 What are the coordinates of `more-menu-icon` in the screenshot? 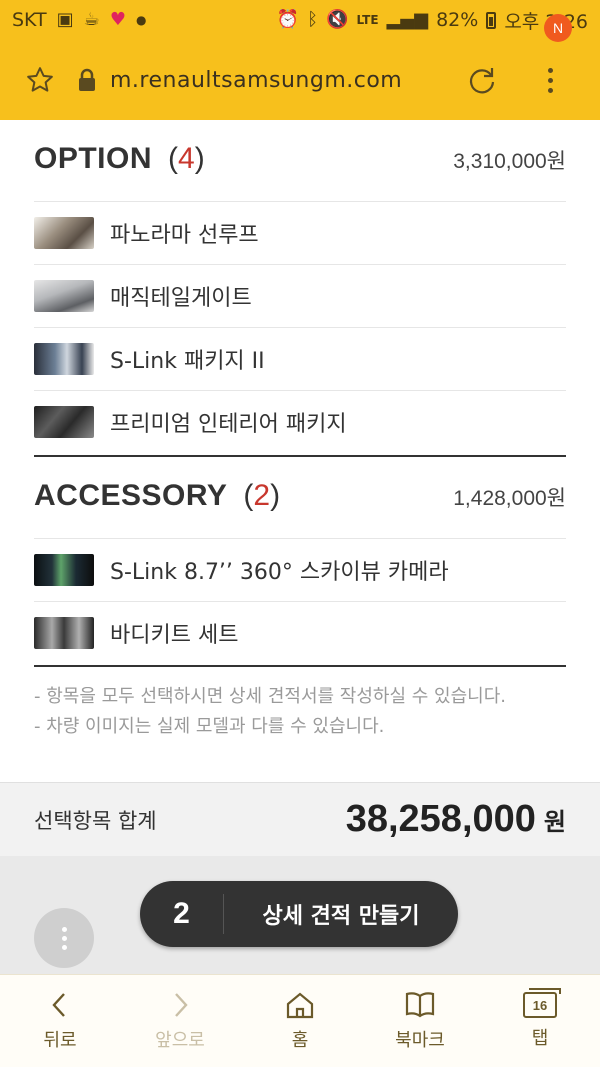 It's located at (550, 80).